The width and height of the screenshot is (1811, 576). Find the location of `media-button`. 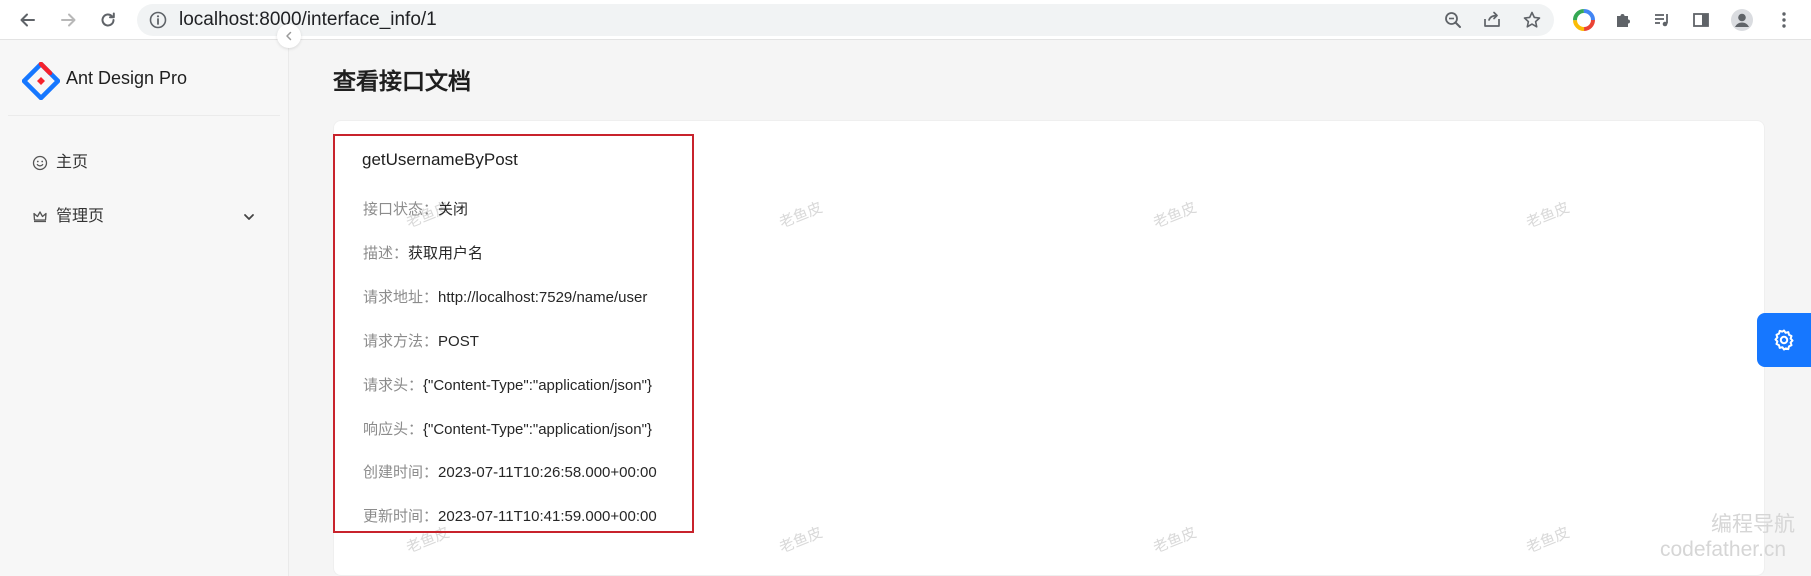

media-button is located at coordinates (1662, 20).